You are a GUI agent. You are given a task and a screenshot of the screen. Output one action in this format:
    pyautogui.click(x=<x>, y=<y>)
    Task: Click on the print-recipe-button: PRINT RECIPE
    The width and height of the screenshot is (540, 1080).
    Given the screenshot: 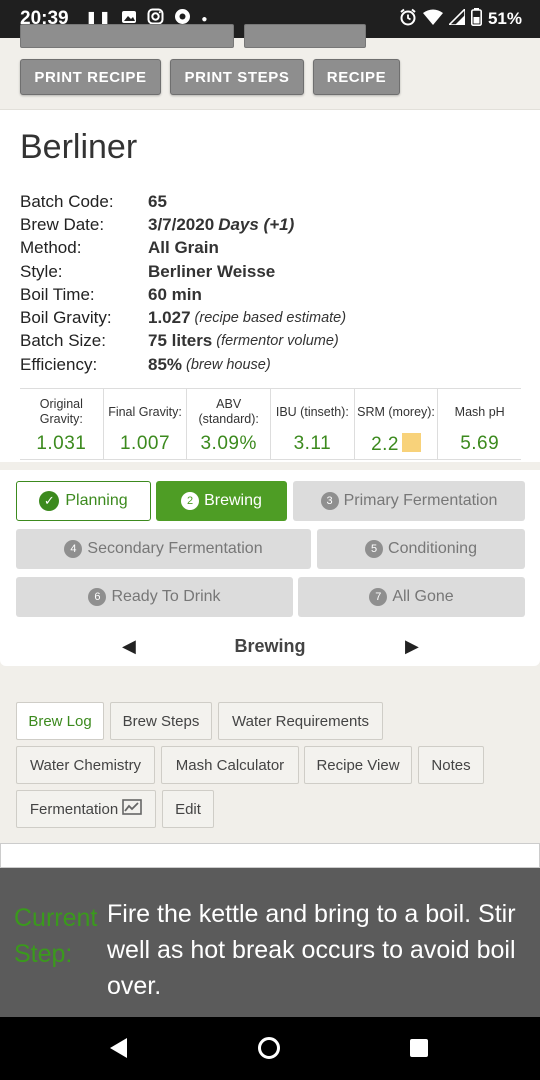 What is the action you would take?
    pyautogui.click(x=90, y=77)
    